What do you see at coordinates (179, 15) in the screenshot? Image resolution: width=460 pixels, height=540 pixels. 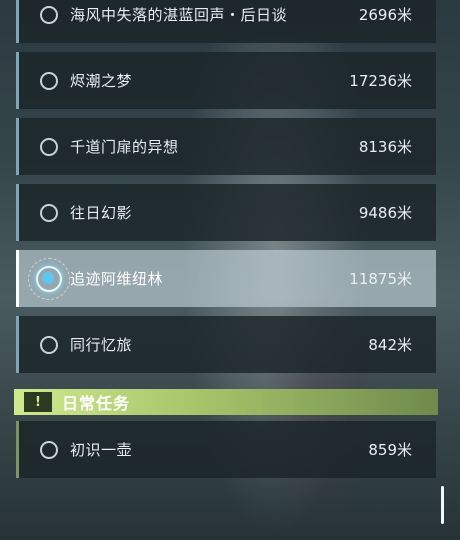 I see `quest-title: 海风中失落的湛蓝回声・后日谈` at bounding box center [179, 15].